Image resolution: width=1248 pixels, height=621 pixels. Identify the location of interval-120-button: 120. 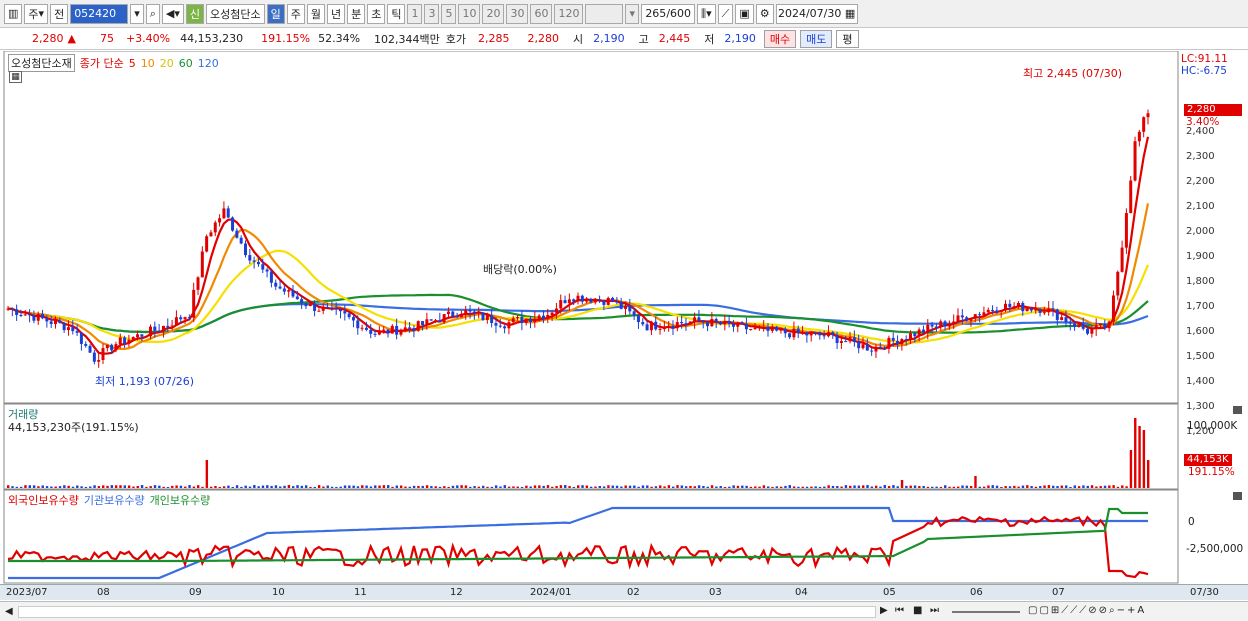
(569, 13).